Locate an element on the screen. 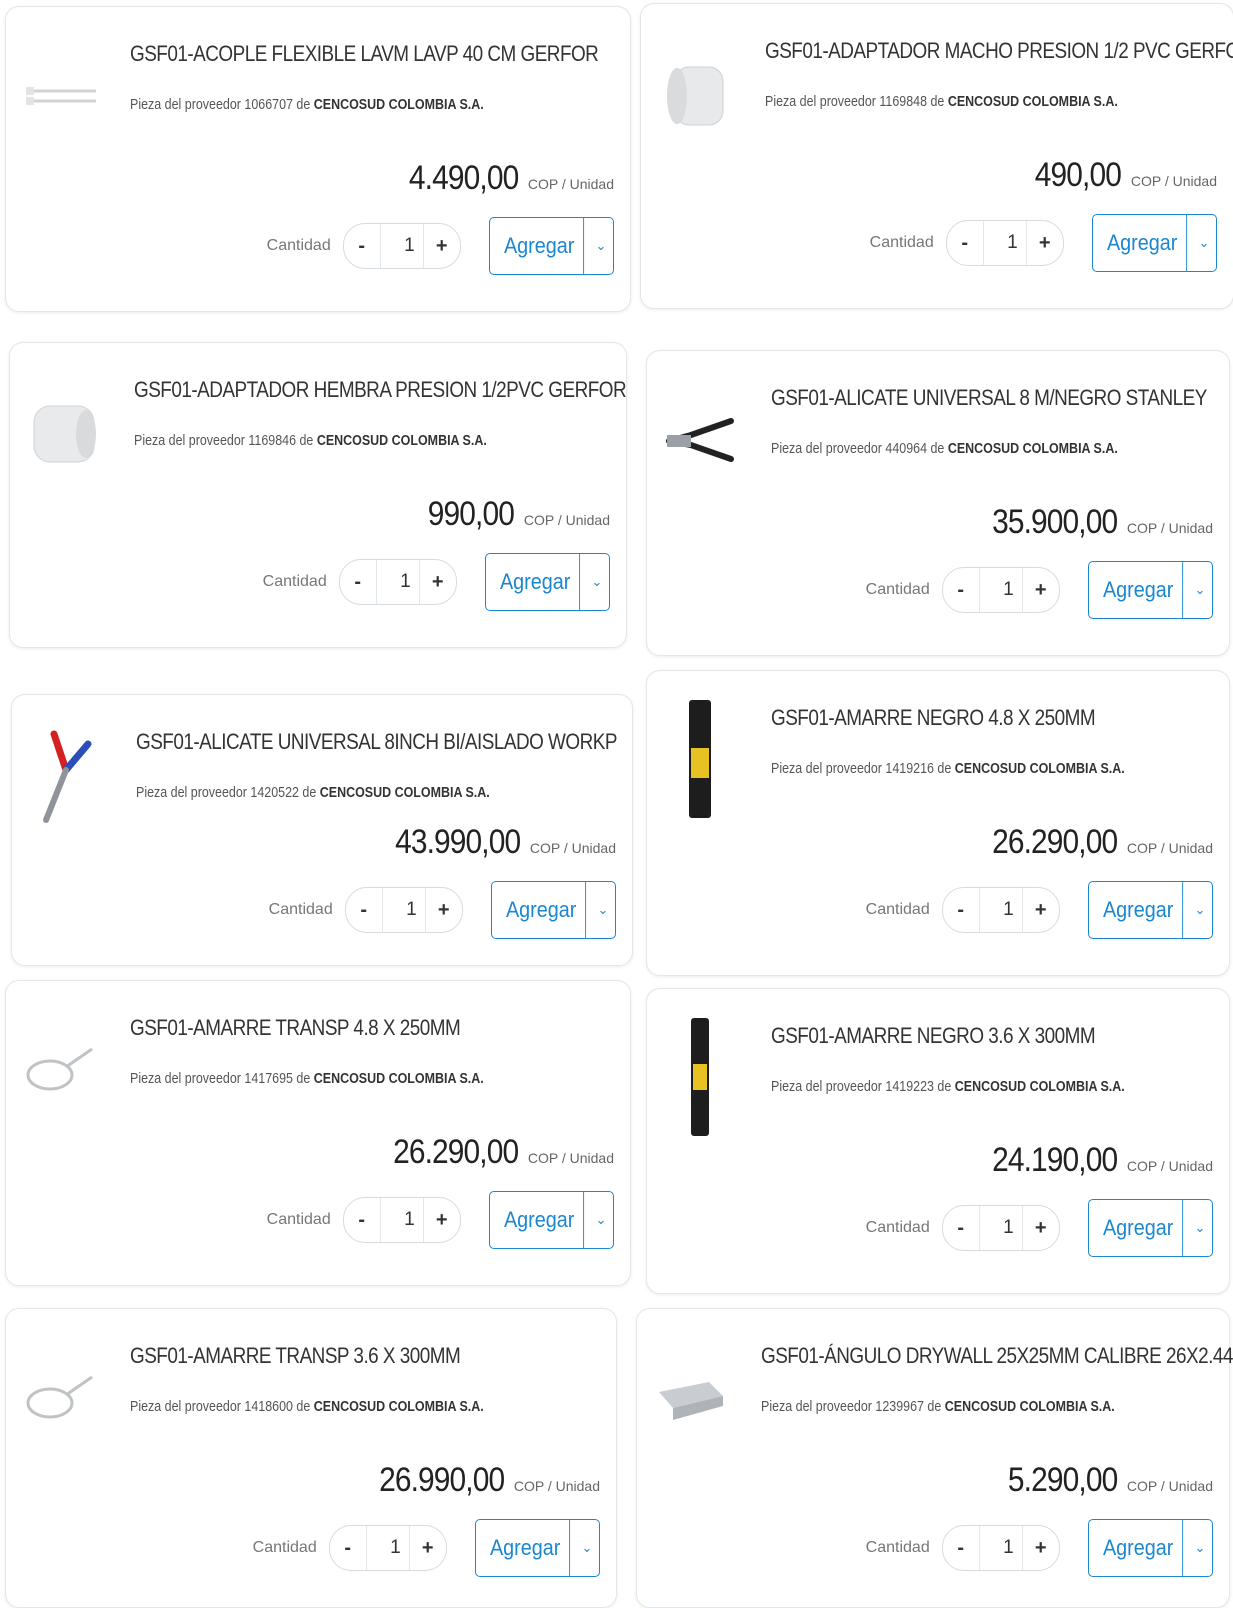  price-row: 24.190,00 COP / Unidad is located at coordinates (1094, 1160).